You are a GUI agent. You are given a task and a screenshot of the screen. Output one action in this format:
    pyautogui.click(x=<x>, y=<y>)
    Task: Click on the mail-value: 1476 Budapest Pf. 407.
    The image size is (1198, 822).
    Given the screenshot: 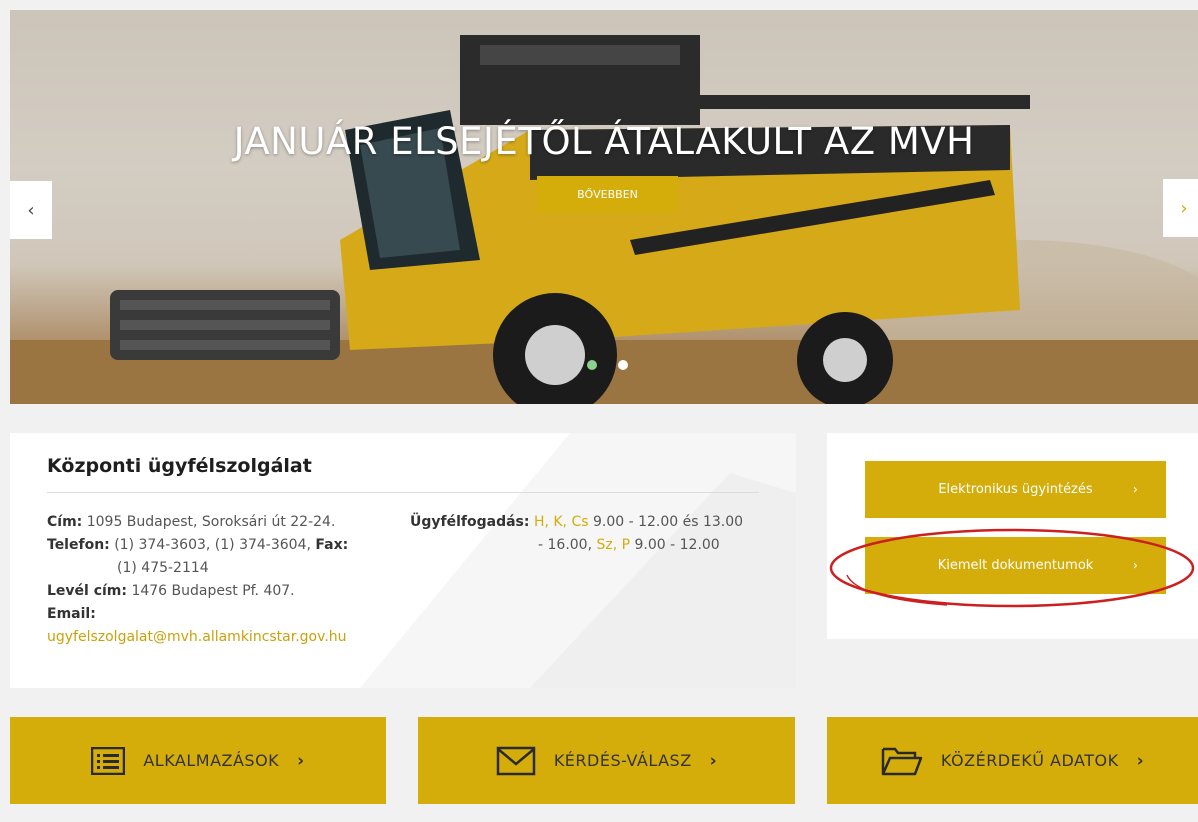 What is the action you would take?
    pyautogui.click(x=213, y=591)
    